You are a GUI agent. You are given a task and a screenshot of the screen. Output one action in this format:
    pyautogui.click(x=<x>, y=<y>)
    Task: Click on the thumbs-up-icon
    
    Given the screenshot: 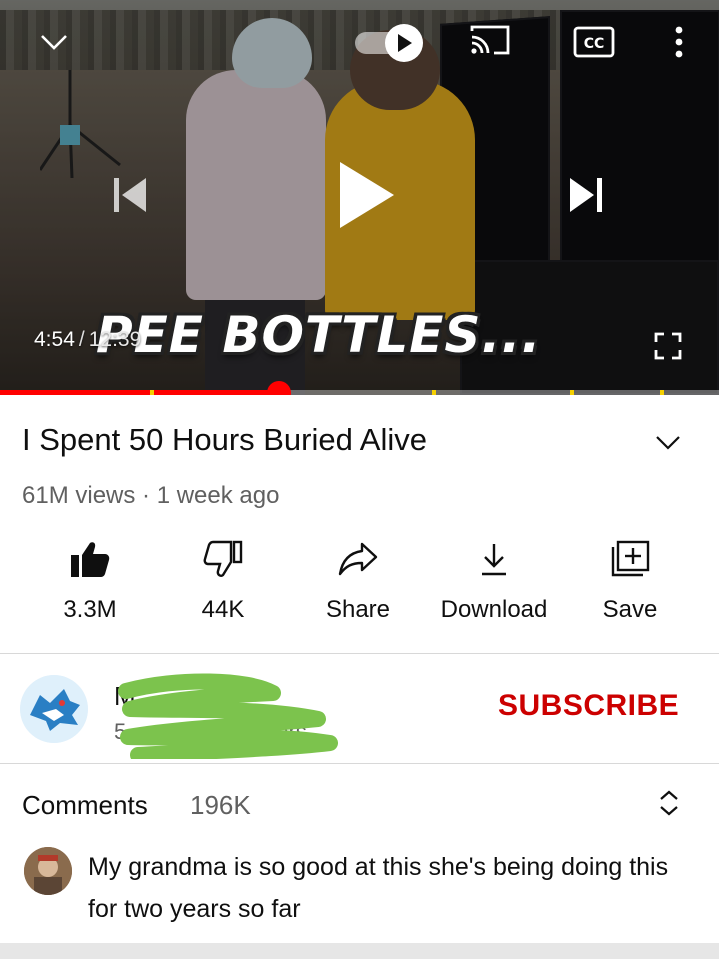 What is the action you would take?
    pyautogui.click(x=90, y=559)
    